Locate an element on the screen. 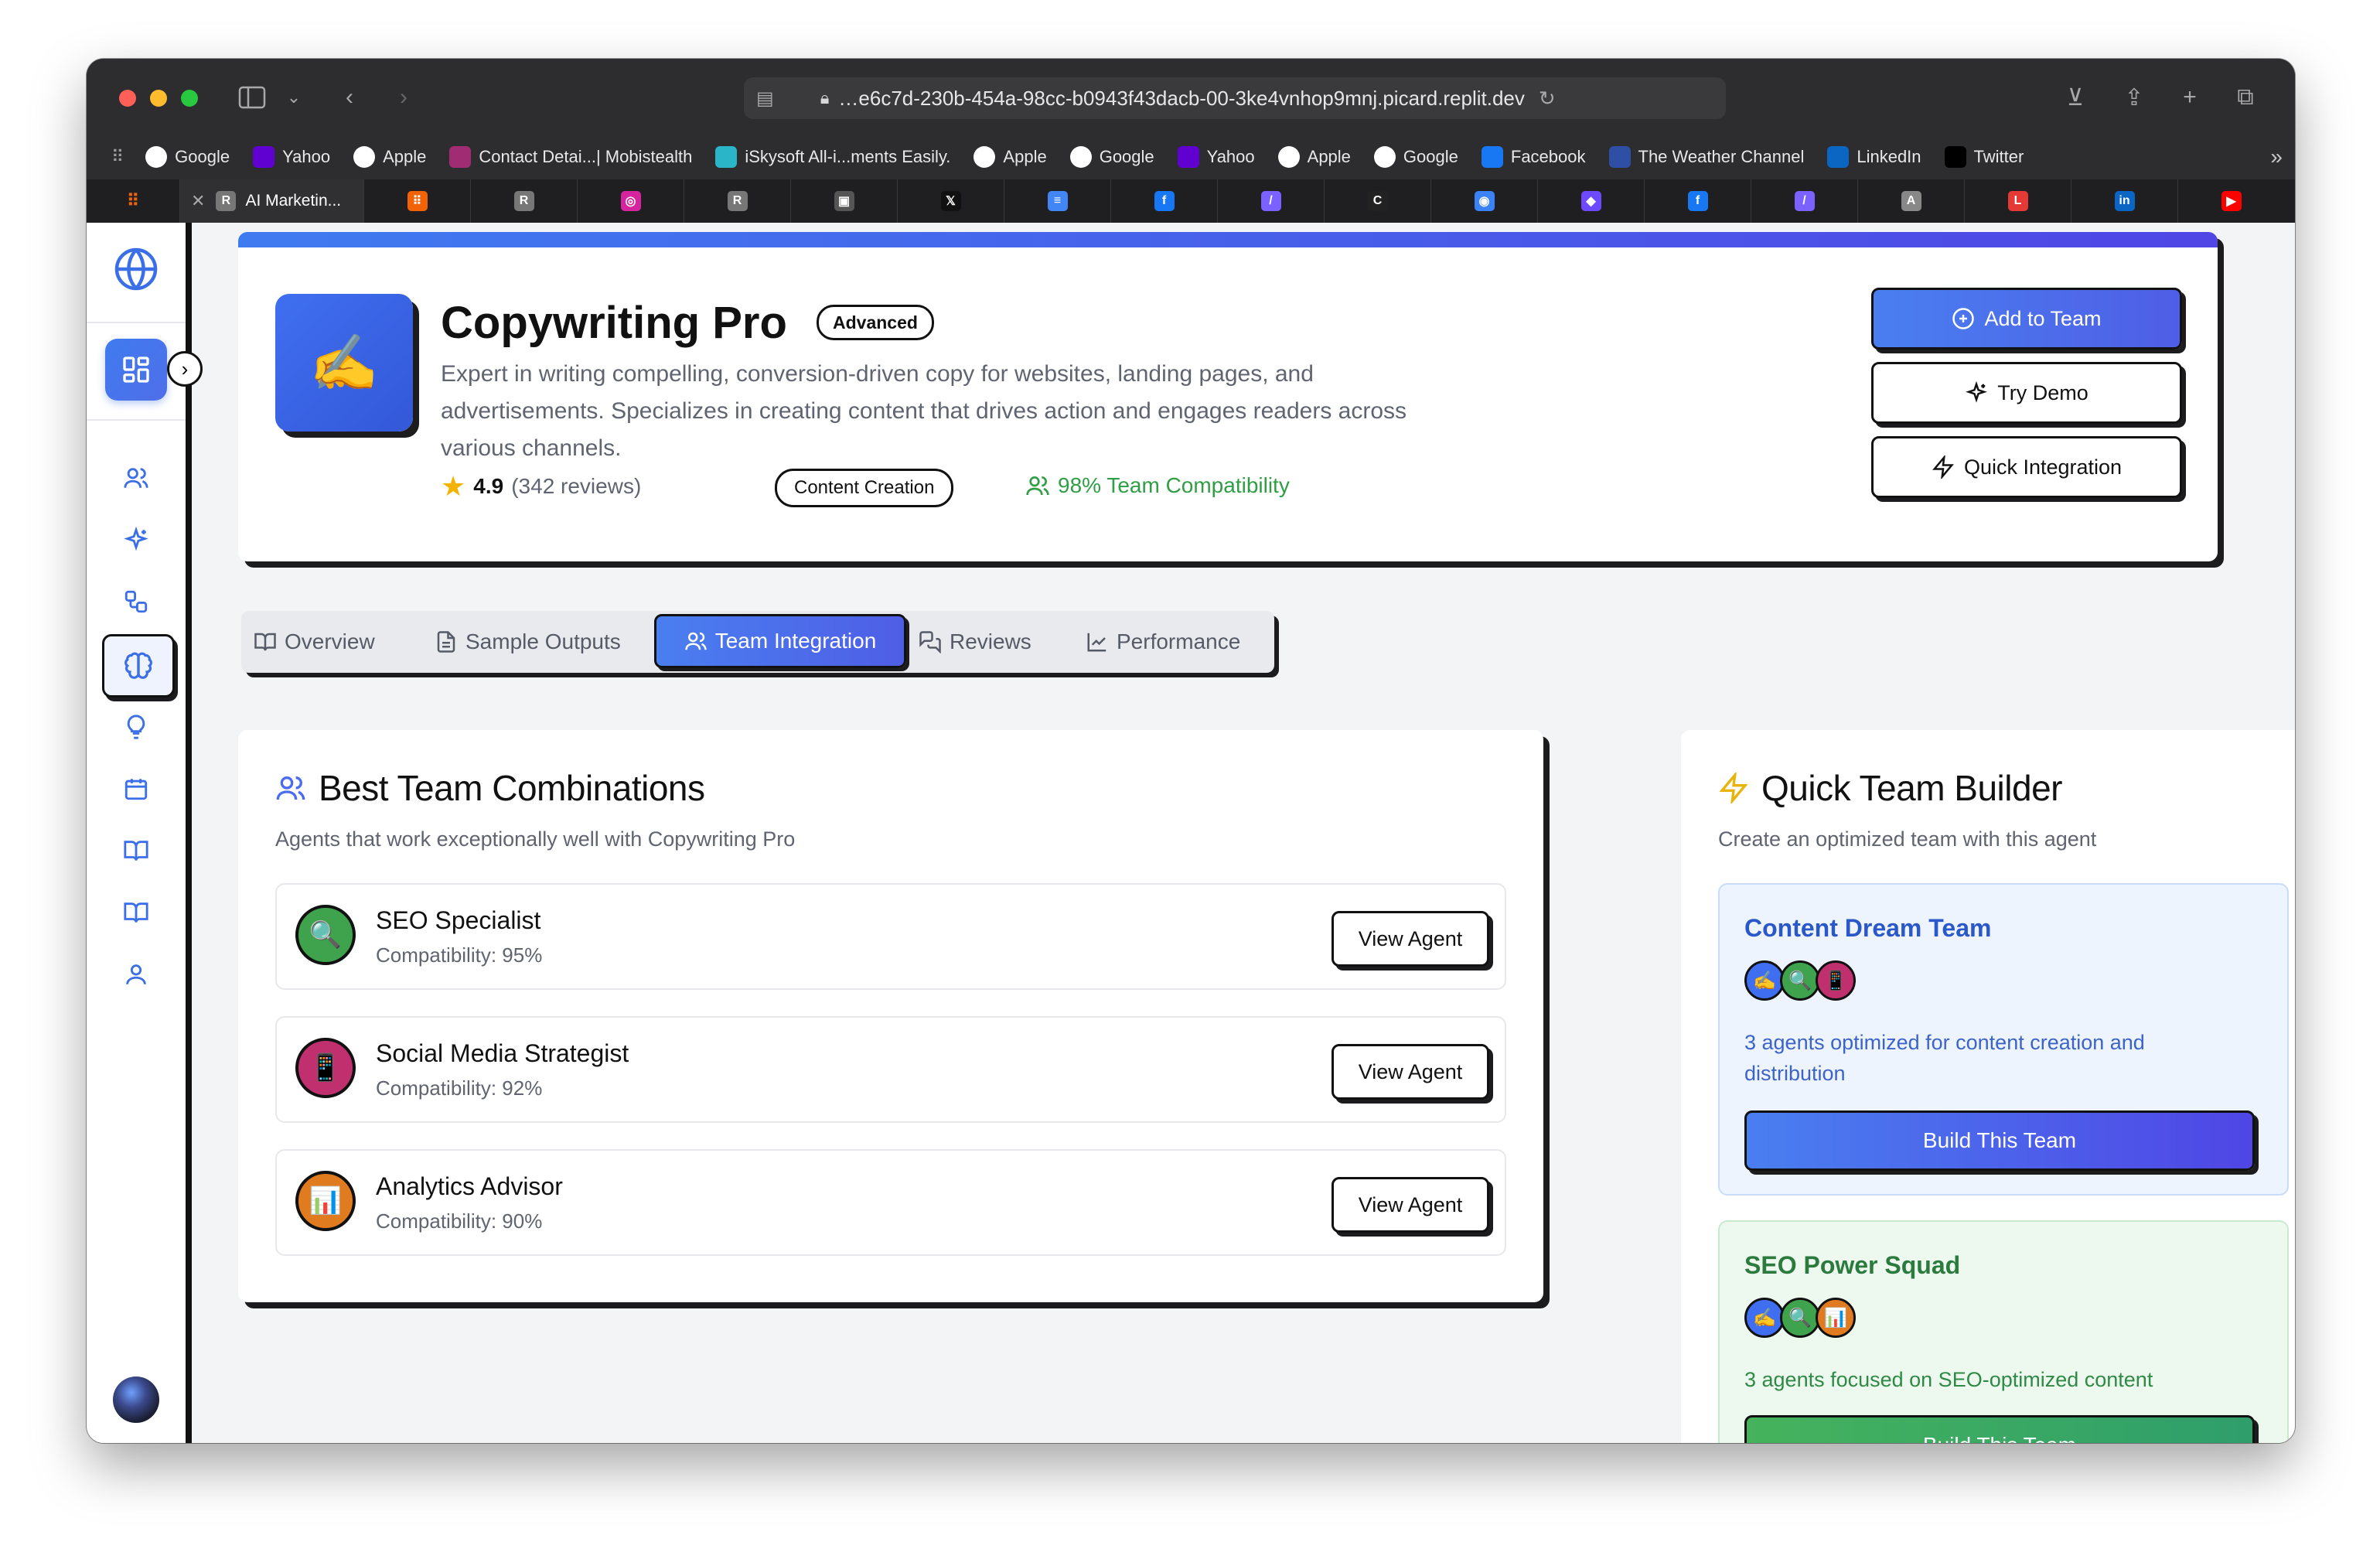 The image size is (2380, 1559). sidebar-expand-button: › is located at coordinates (185, 369).